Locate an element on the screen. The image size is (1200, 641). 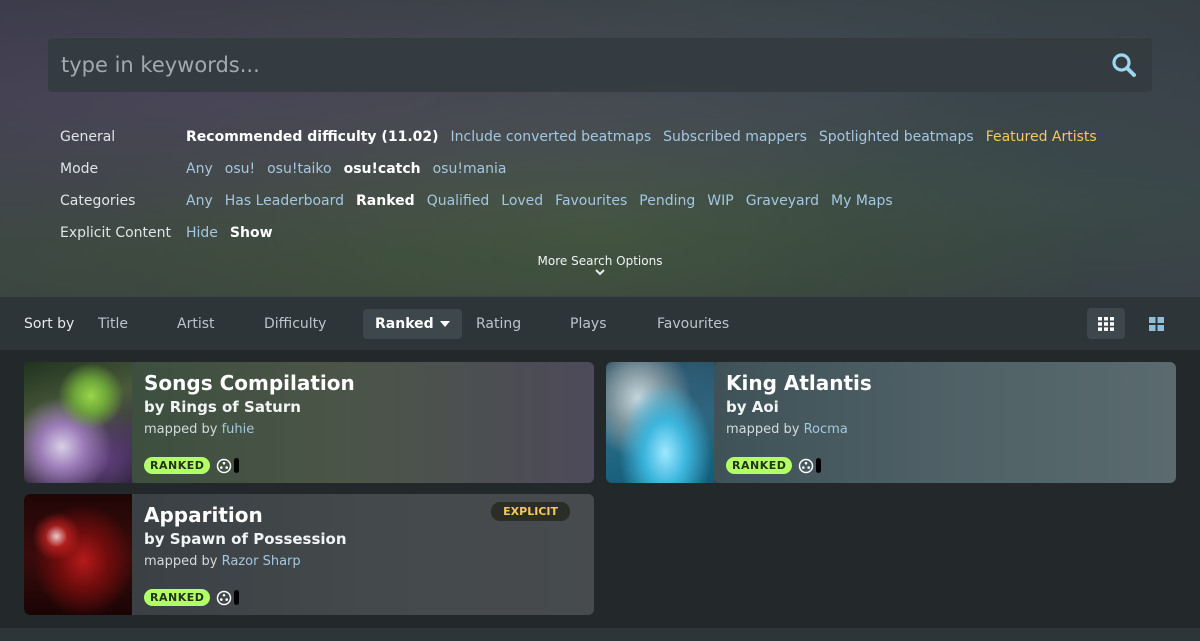
filter-category-loved: Loved is located at coordinates (522, 201).